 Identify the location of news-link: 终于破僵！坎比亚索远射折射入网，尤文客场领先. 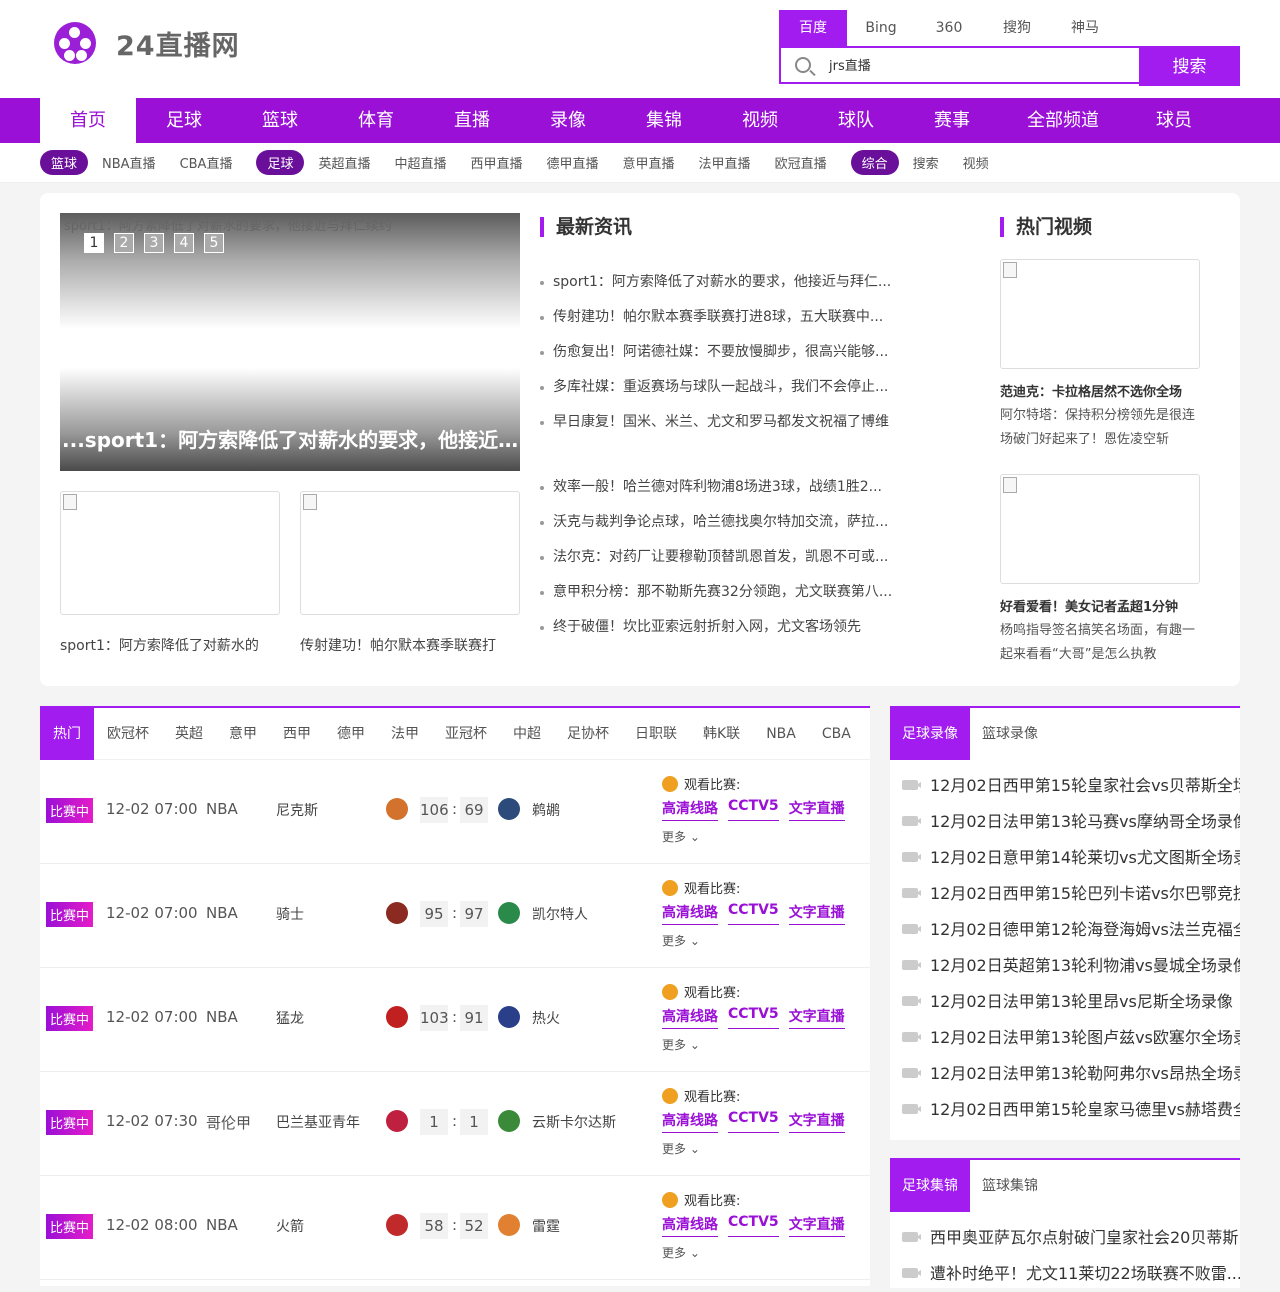
(730, 627).